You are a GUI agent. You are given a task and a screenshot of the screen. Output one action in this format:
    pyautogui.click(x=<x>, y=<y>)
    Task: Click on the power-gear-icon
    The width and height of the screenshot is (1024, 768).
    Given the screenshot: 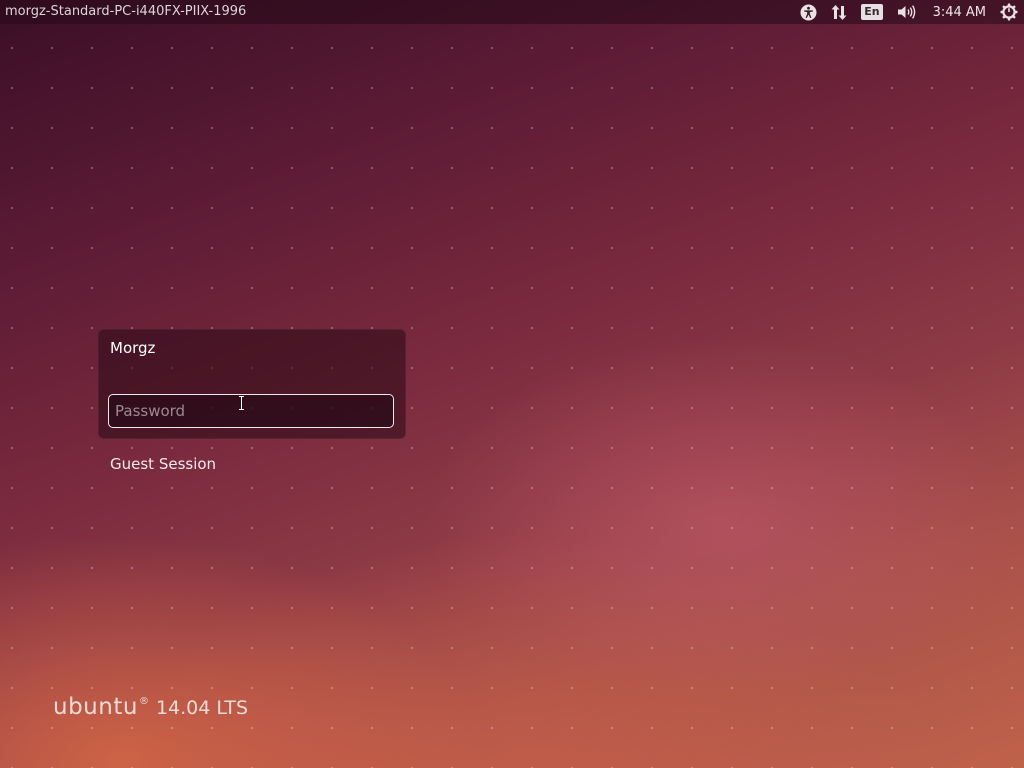 What is the action you would take?
    pyautogui.click(x=1009, y=12)
    